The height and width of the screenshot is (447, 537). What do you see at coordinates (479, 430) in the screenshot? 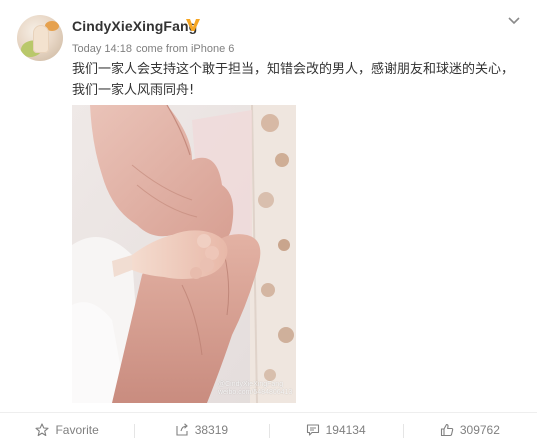
I see `like-count: 309762` at bounding box center [479, 430].